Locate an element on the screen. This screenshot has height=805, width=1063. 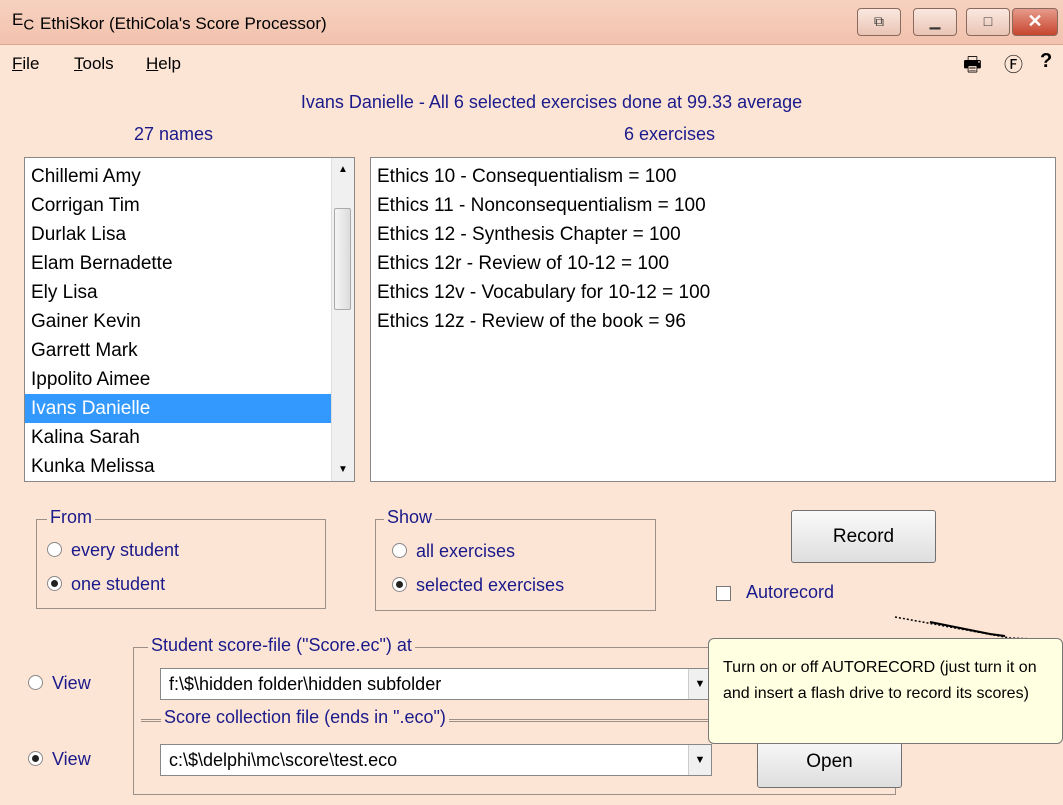
name-list-item: Corrigan Tim is located at coordinates (178, 205).